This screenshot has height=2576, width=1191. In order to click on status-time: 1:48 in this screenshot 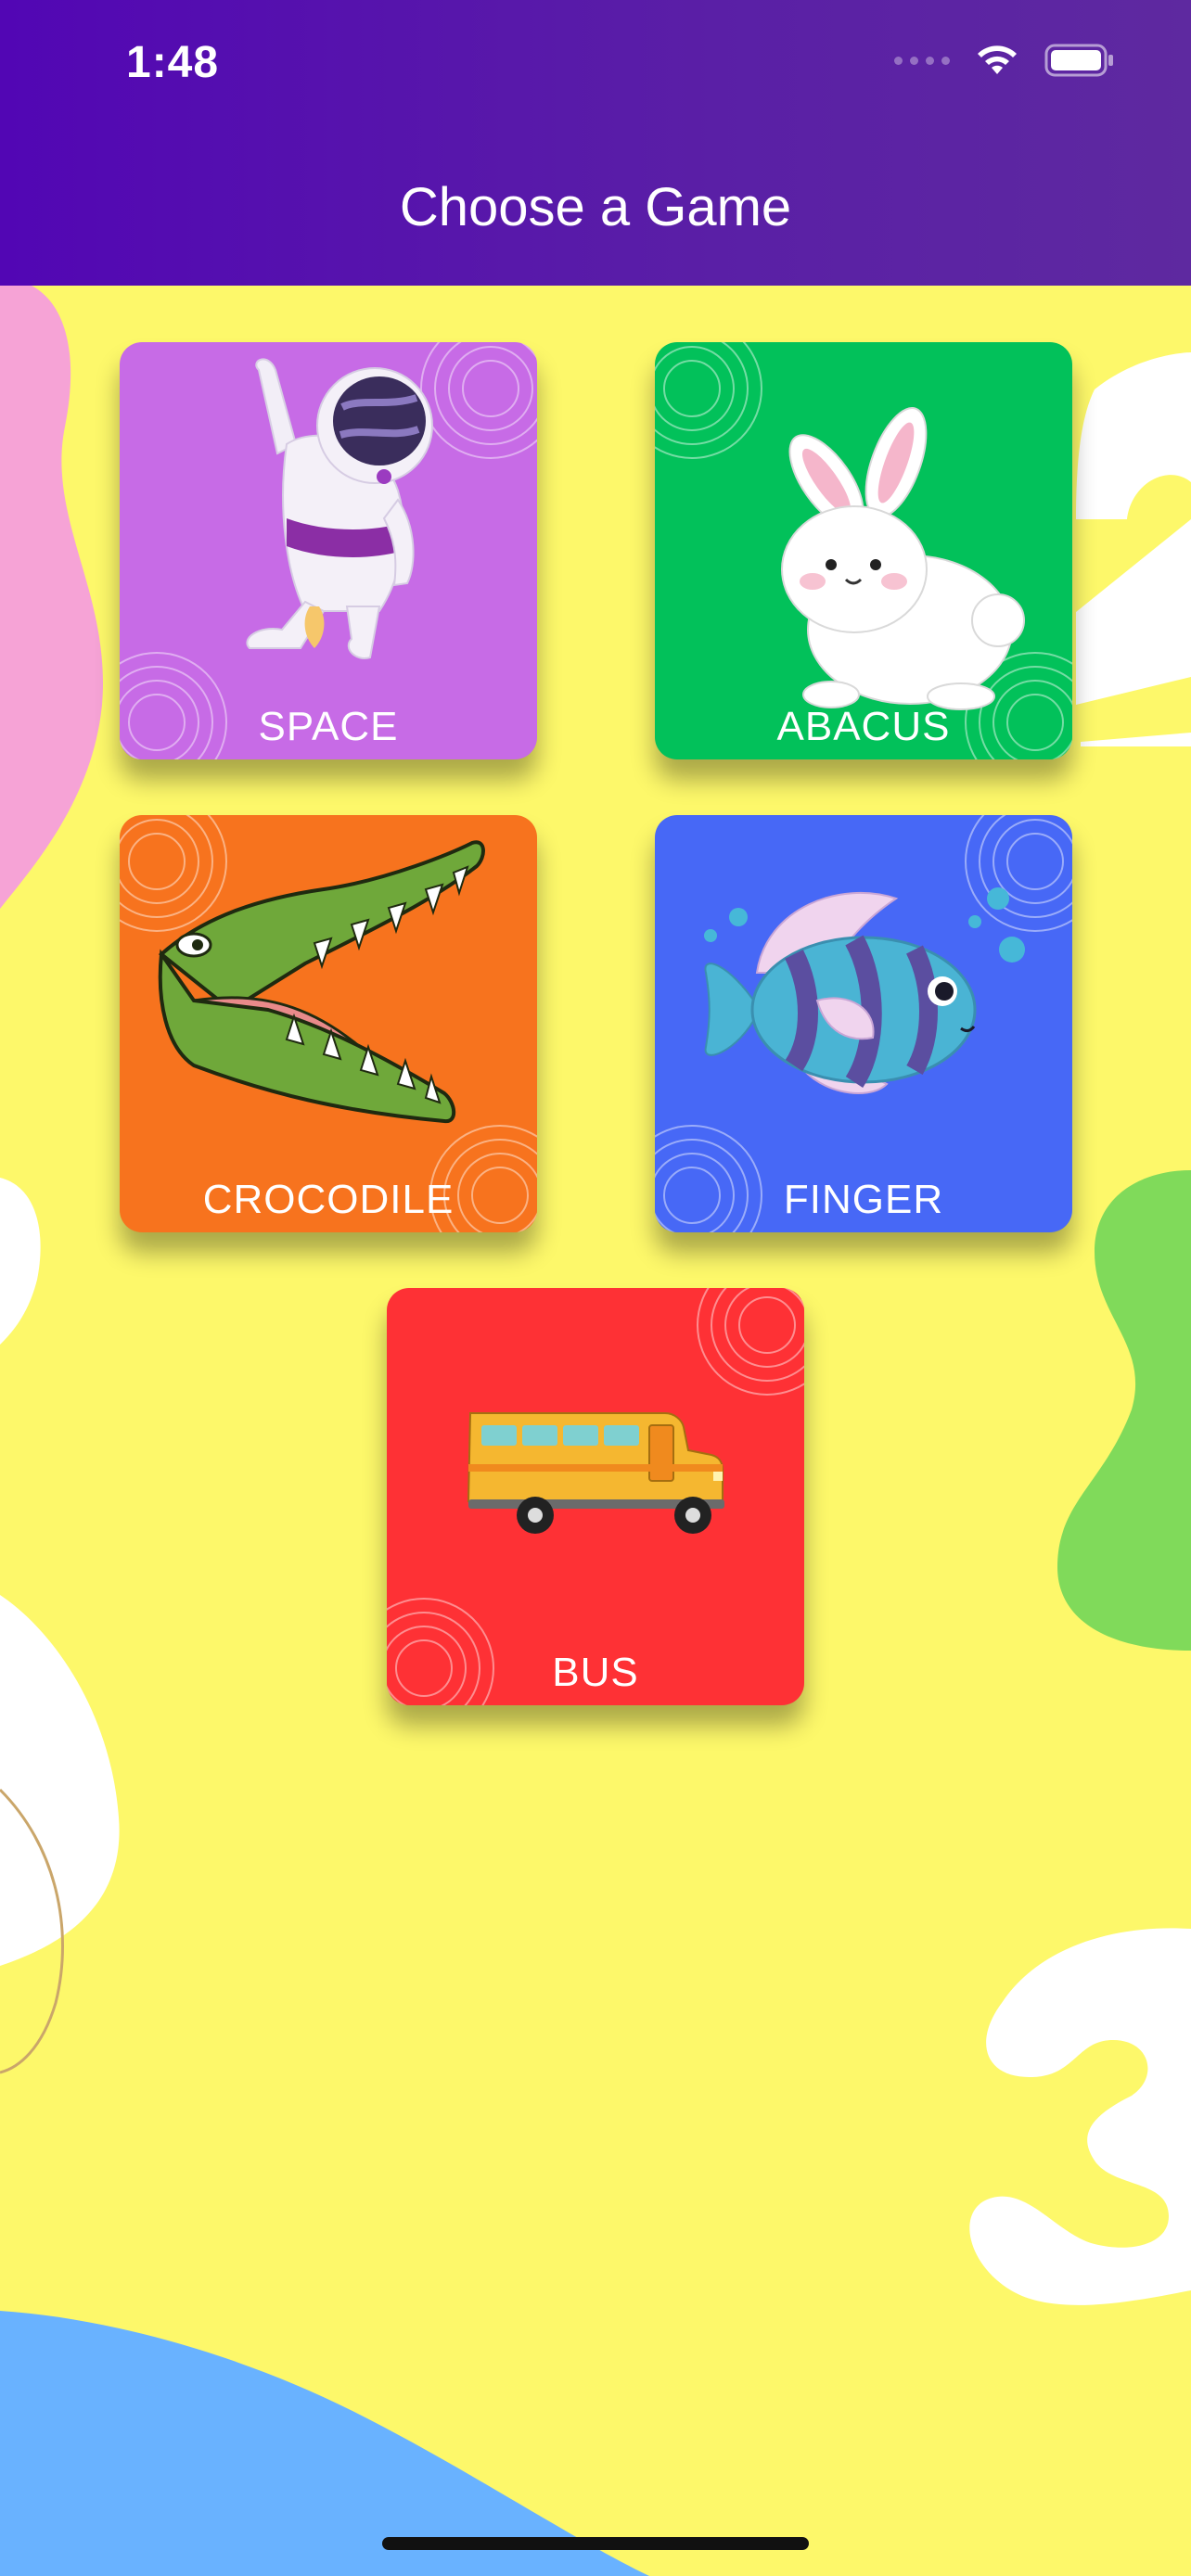, I will do `click(173, 62)`.